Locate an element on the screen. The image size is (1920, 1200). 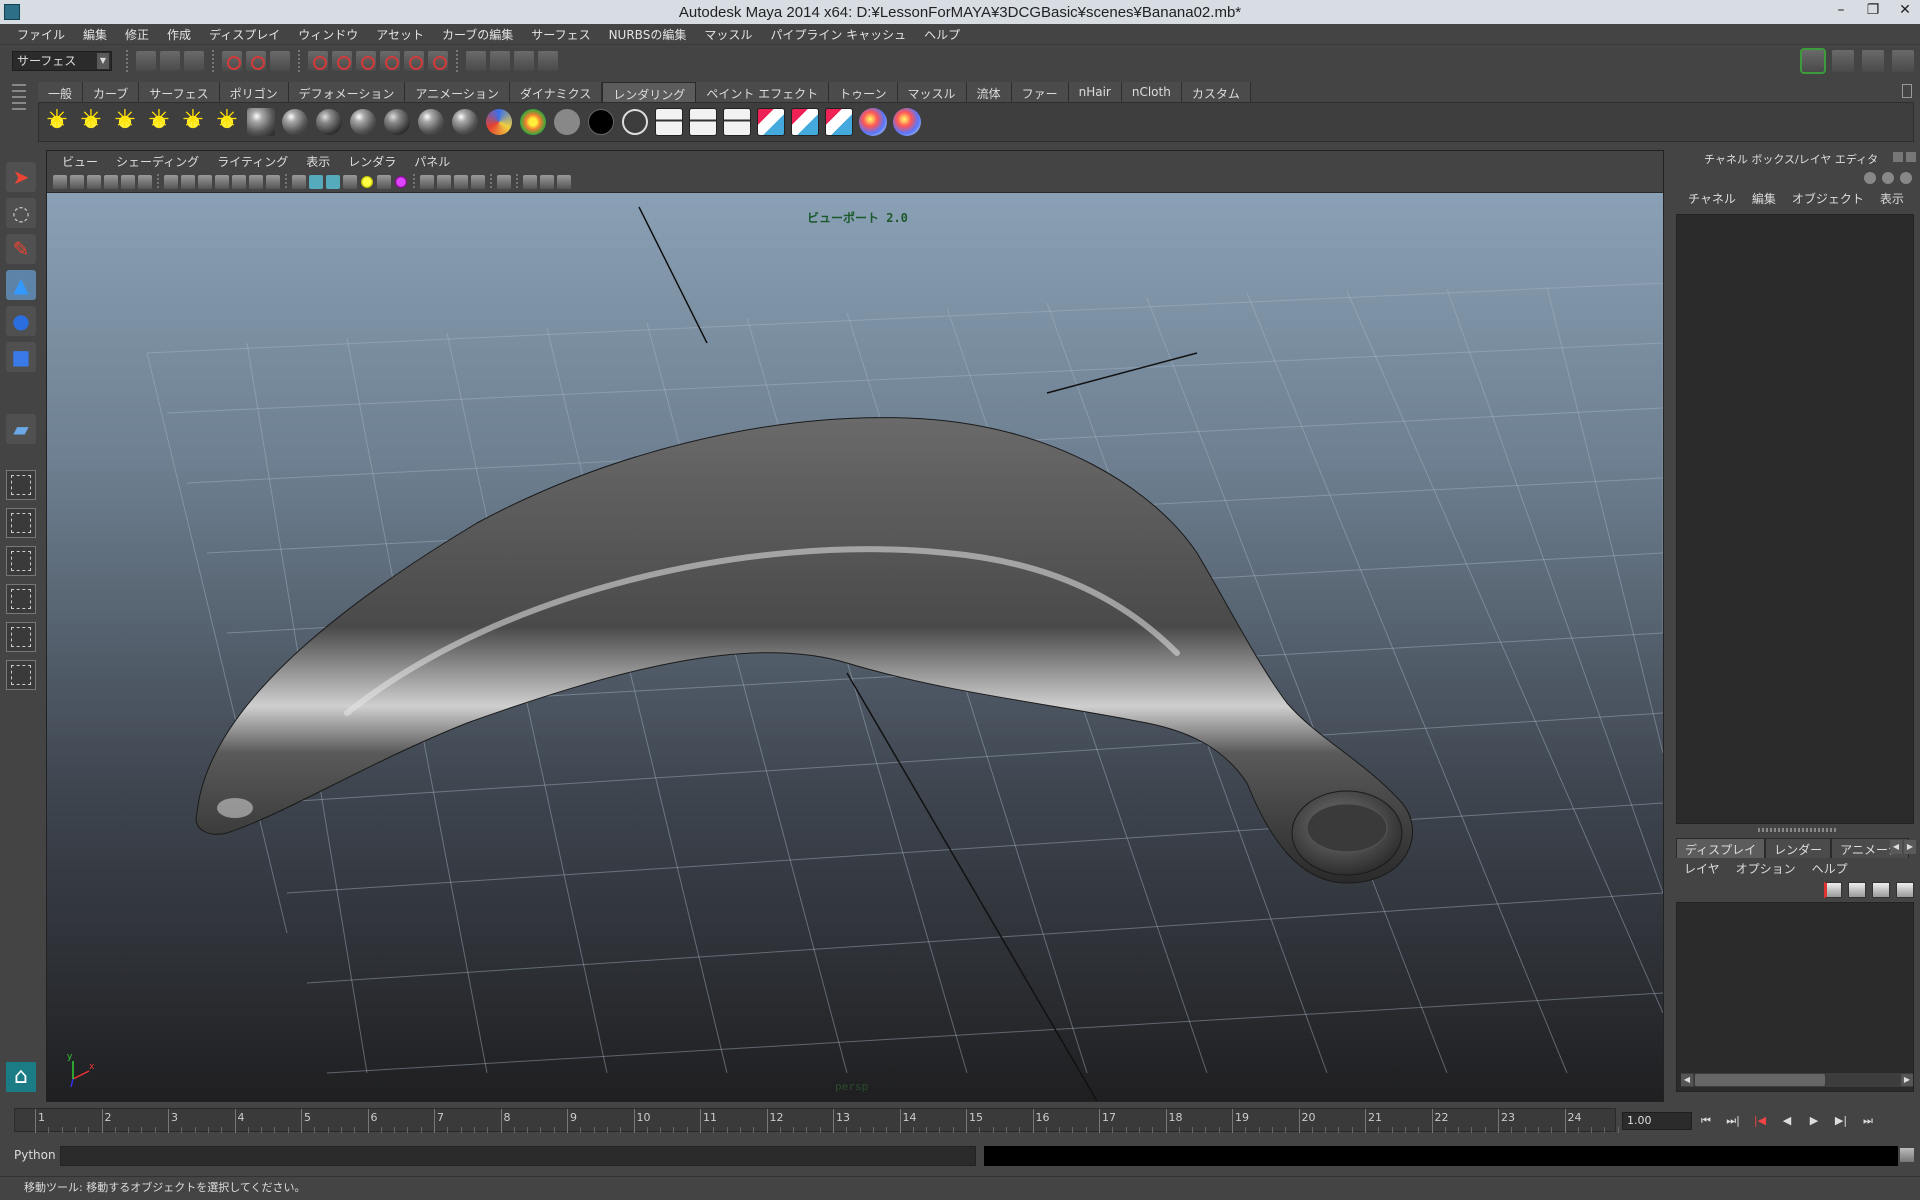
channel-menu-edit: 編集 is located at coordinates (1764, 198).